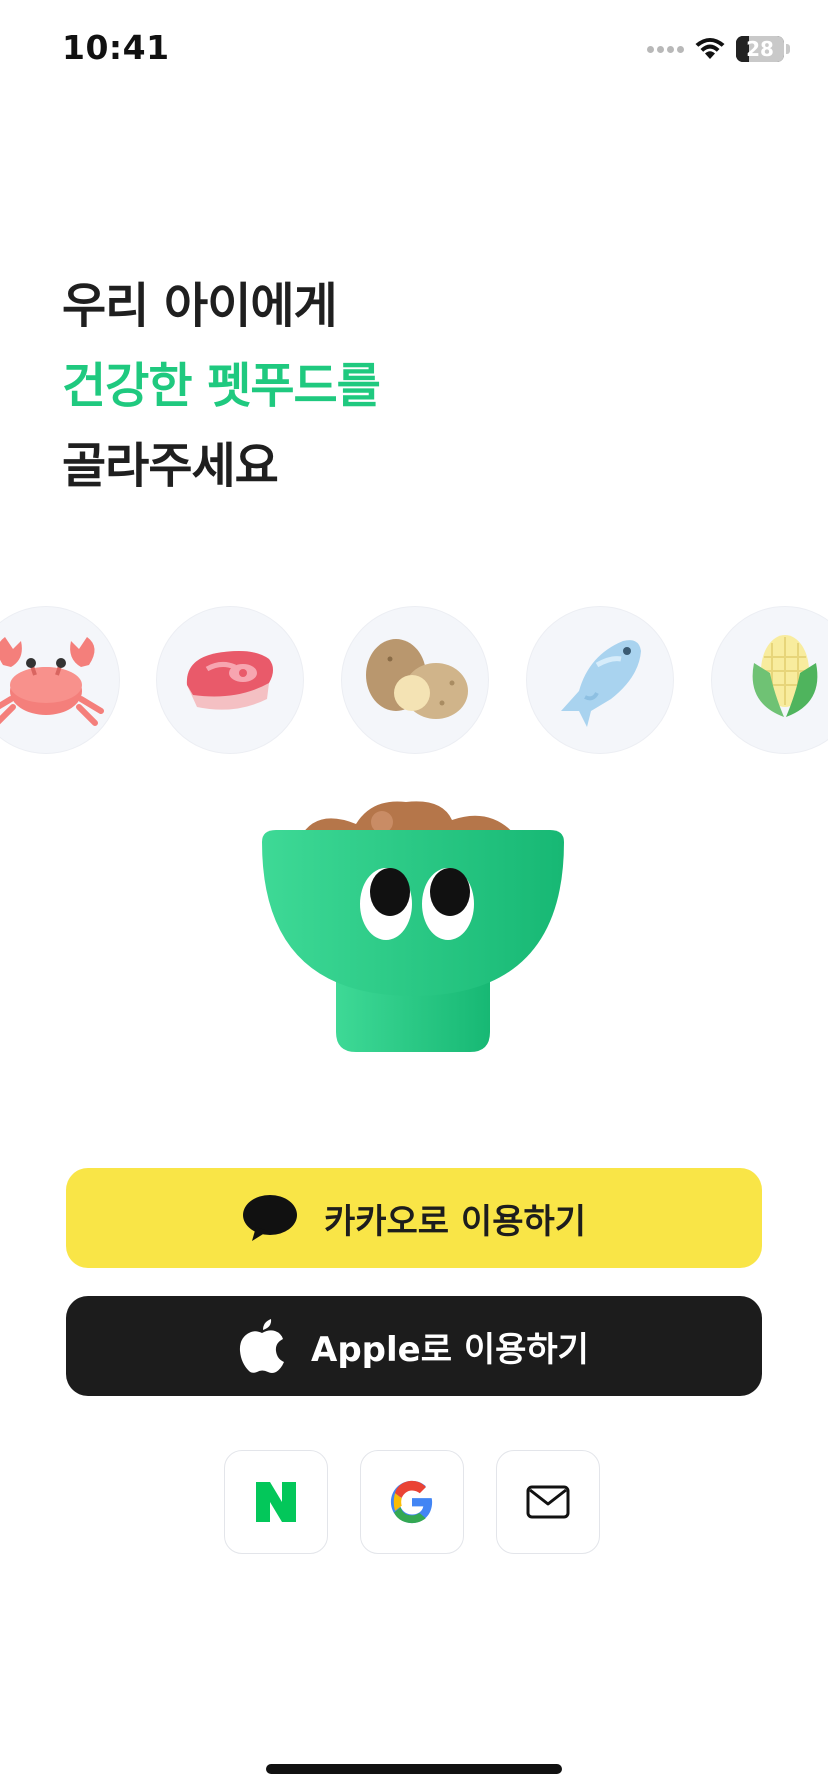 This screenshot has width=828, height=1792. What do you see at coordinates (270, 1218) in the screenshot?
I see `kakao-talk-icon` at bounding box center [270, 1218].